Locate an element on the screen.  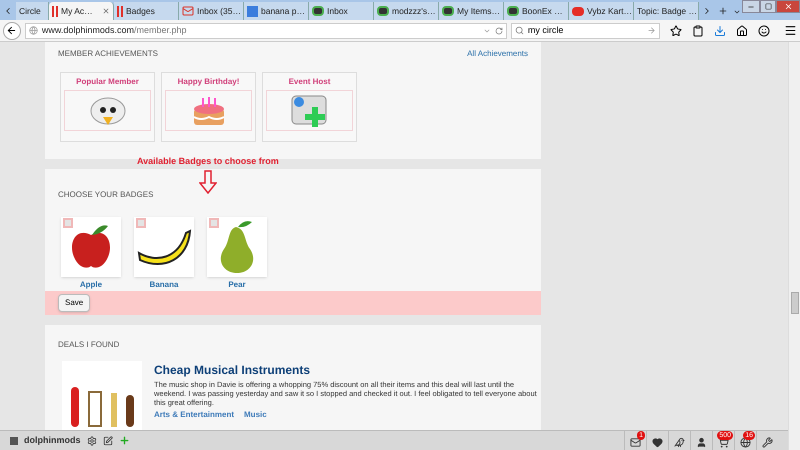
new-tab-icon is located at coordinates (723, 11).